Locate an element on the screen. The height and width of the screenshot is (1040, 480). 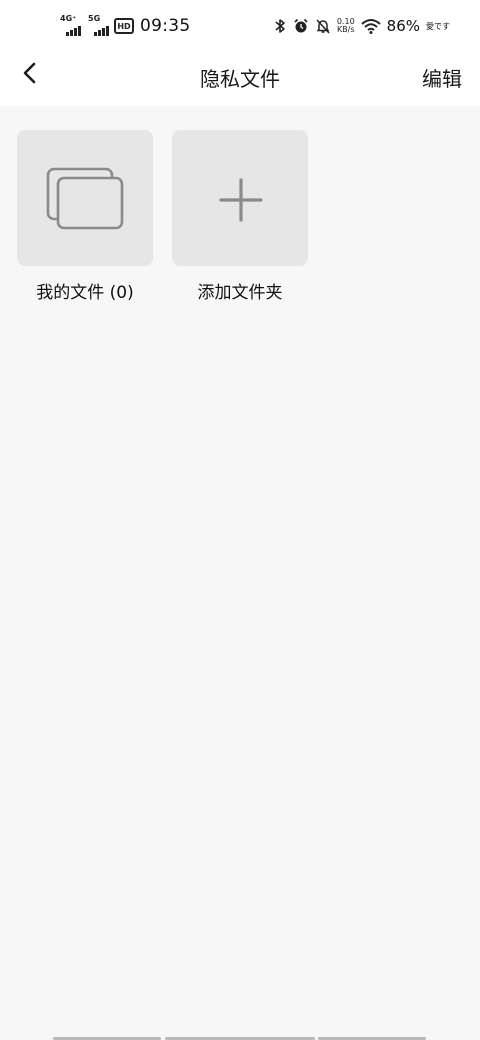
mute-bell-icon is located at coordinates (323, 26).